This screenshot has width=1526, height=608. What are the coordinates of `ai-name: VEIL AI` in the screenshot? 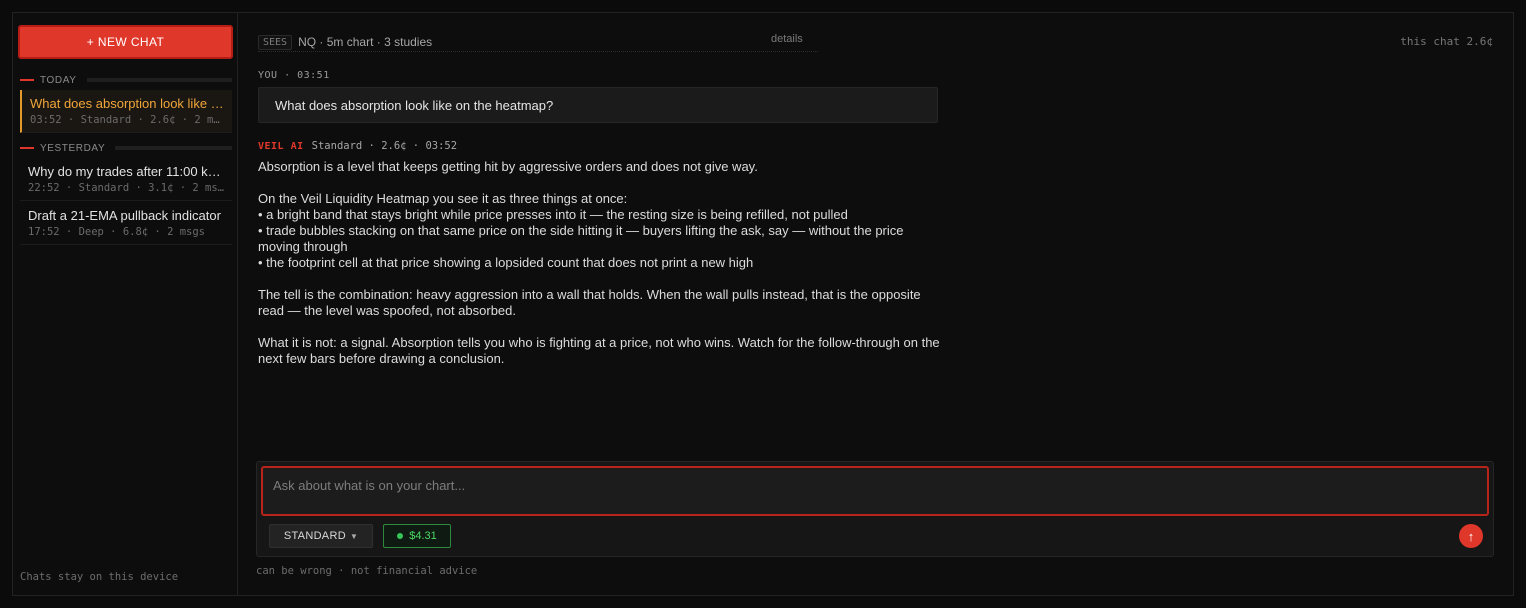 It's located at (281, 146).